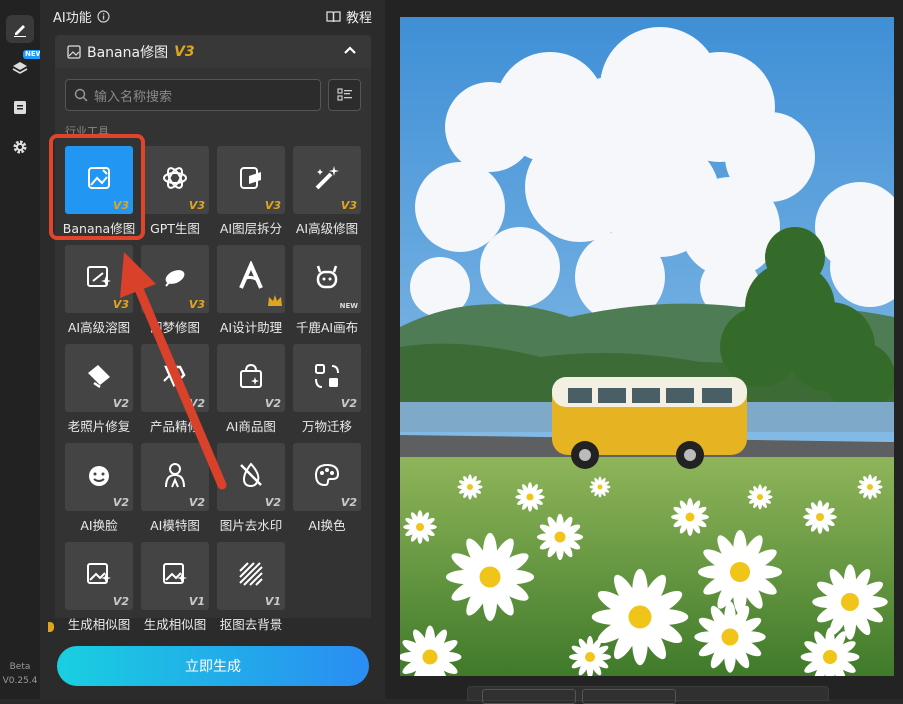  I want to click on clipboard-icon, so click(20, 107).